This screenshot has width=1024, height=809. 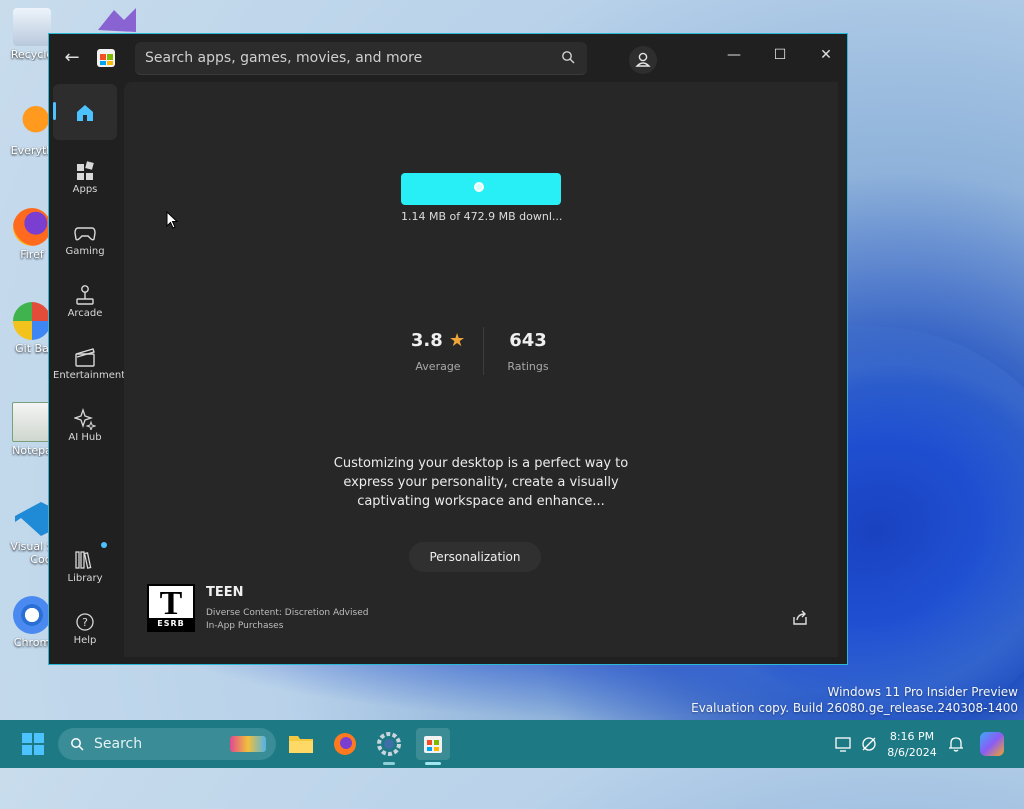 I want to click on firefox-button, so click(x=345, y=744).